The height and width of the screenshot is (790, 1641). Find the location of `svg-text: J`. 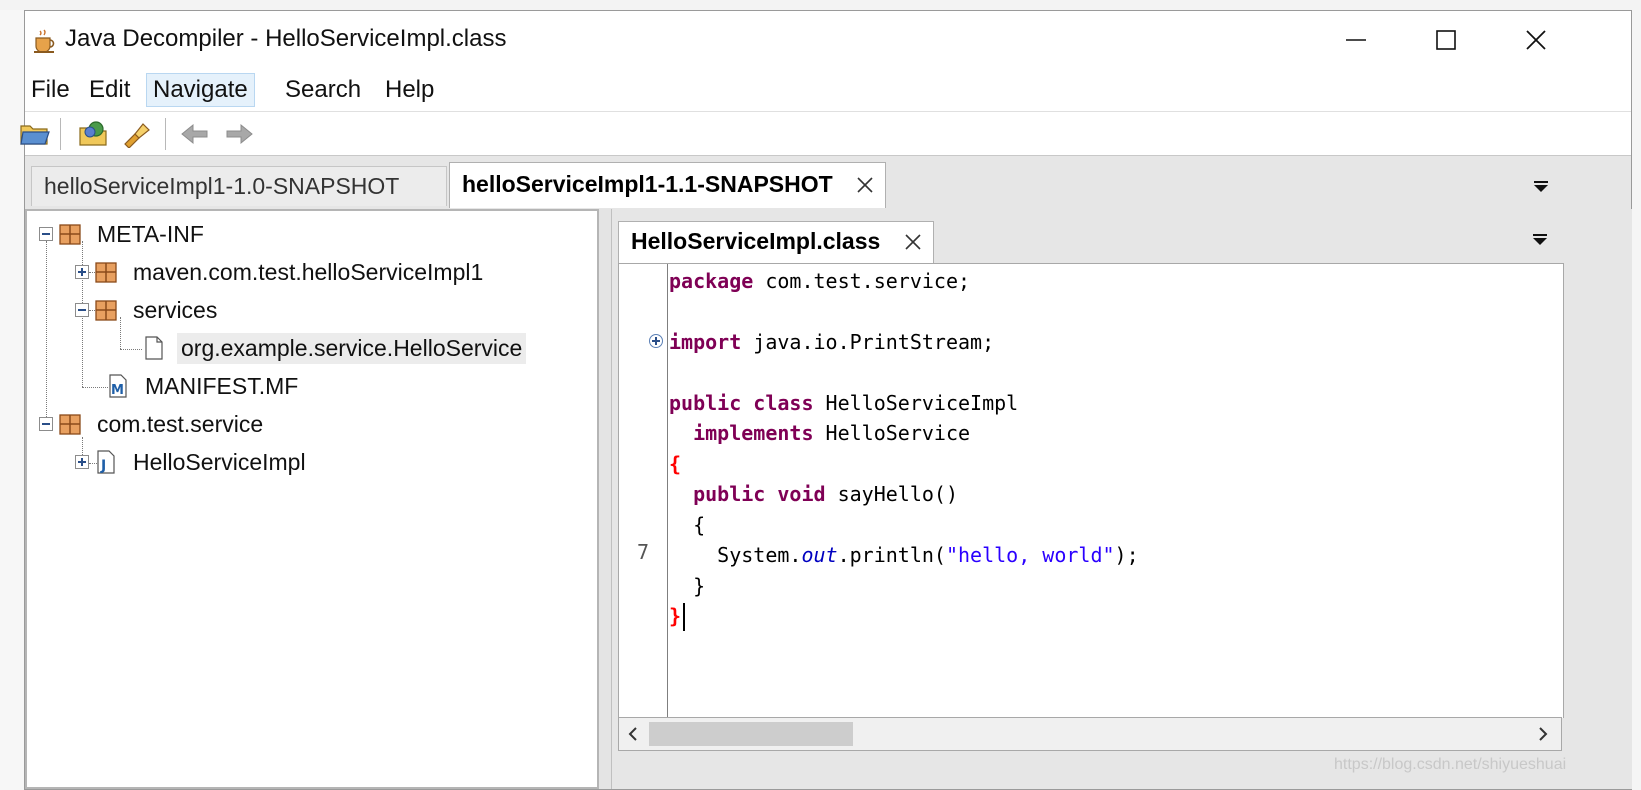

svg-text: J is located at coordinates (103, 466).